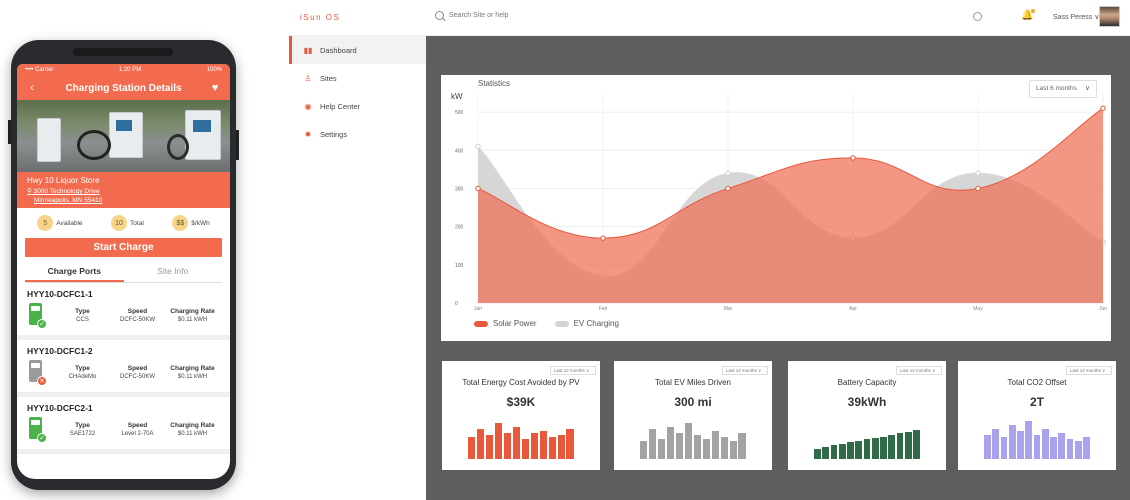 Image resolution: width=1130 pixels, height=500 pixels. What do you see at coordinates (320, 17) in the screenshot?
I see `app-logo: iSun OS` at bounding box center [320, 17].